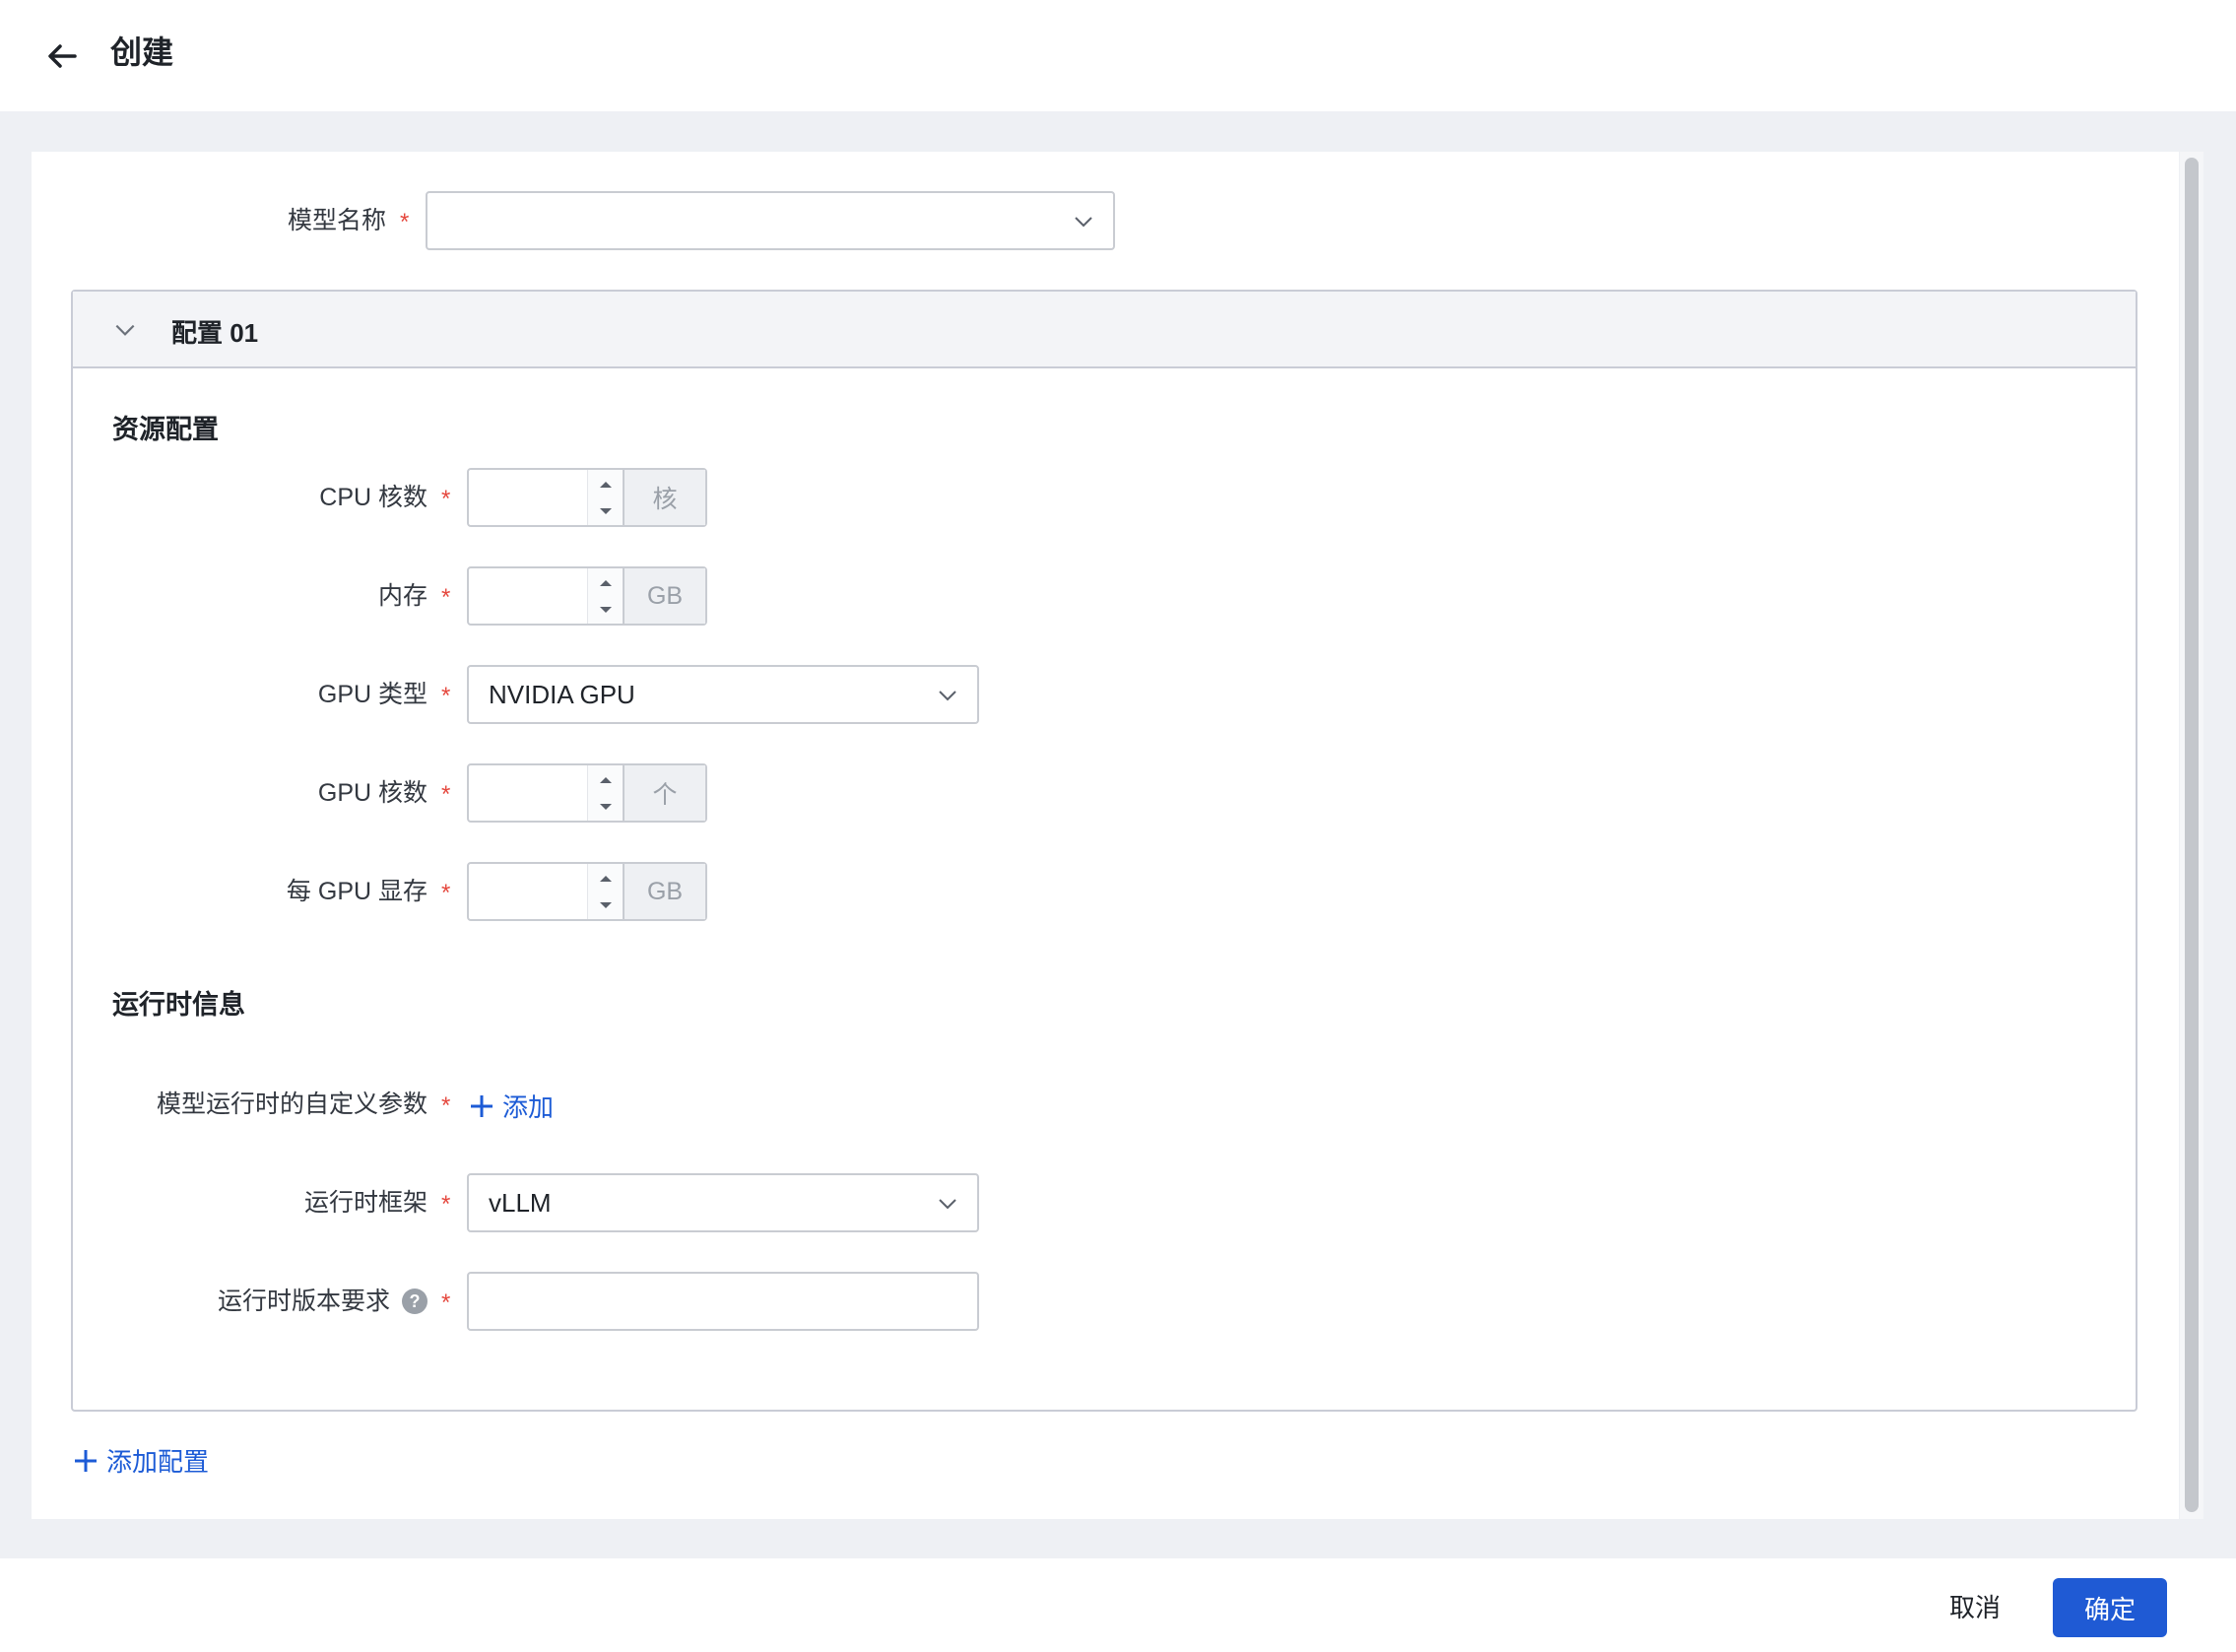 This screenshot has width=2236, height=1652. I want to click on memory-stepper-buttons, so click(605, 596).